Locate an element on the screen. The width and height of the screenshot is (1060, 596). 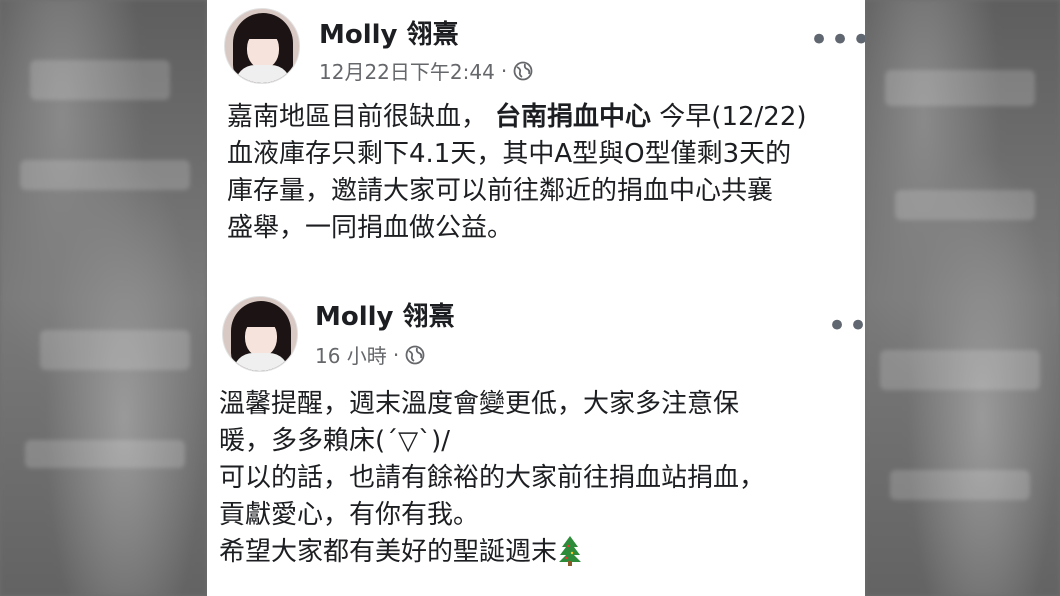
post-text-line: 溫馨提醒，週末溫度會變更低，大家多注意保 is located at coordinates (479, 404).